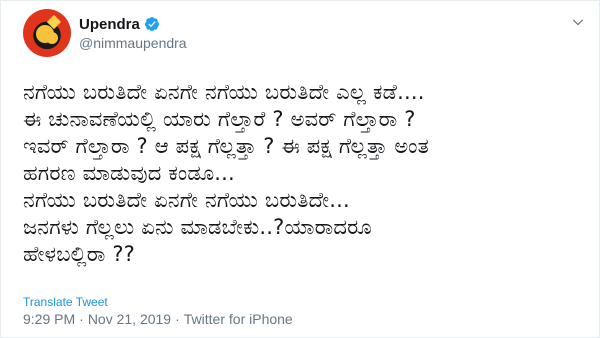  I want to click on tweet-date: Nov 21, 2019, so click(129, 319).